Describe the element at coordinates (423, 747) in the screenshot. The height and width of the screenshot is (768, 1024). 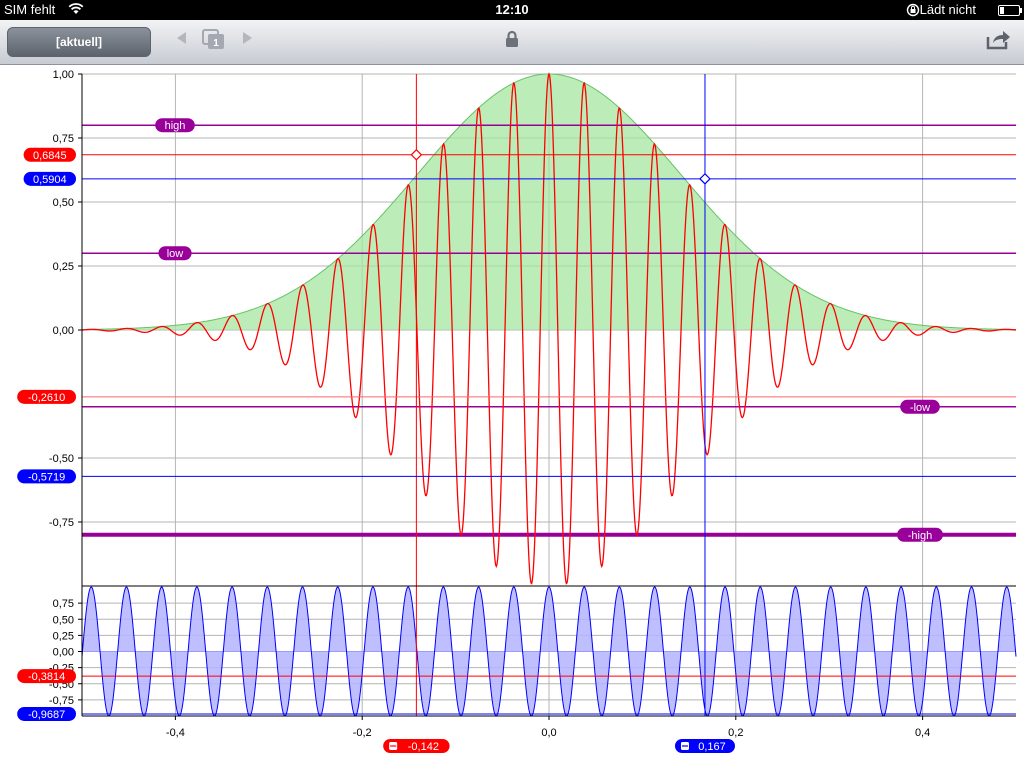
I see `badge-text: -0,142` at that location.